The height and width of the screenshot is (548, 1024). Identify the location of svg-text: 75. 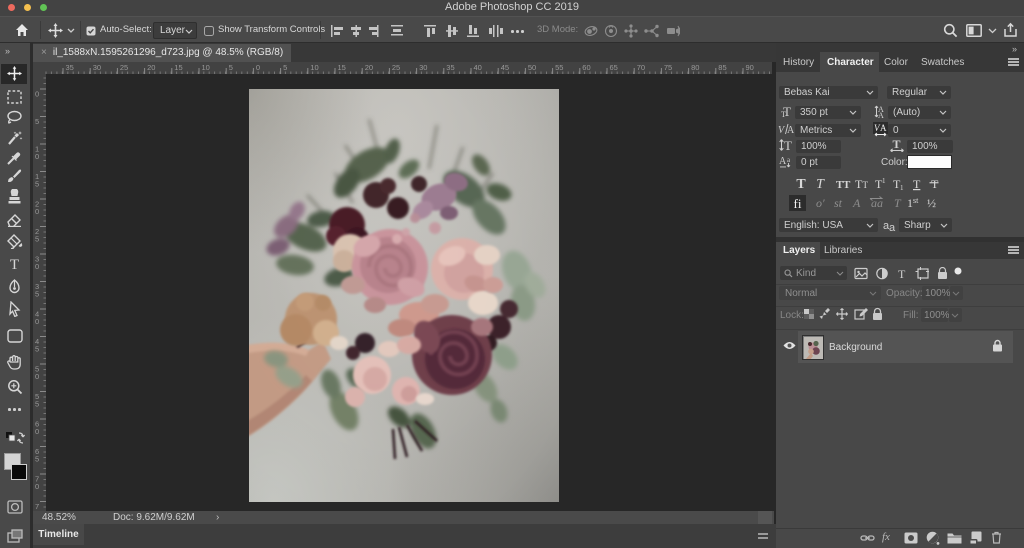
(668, 67).